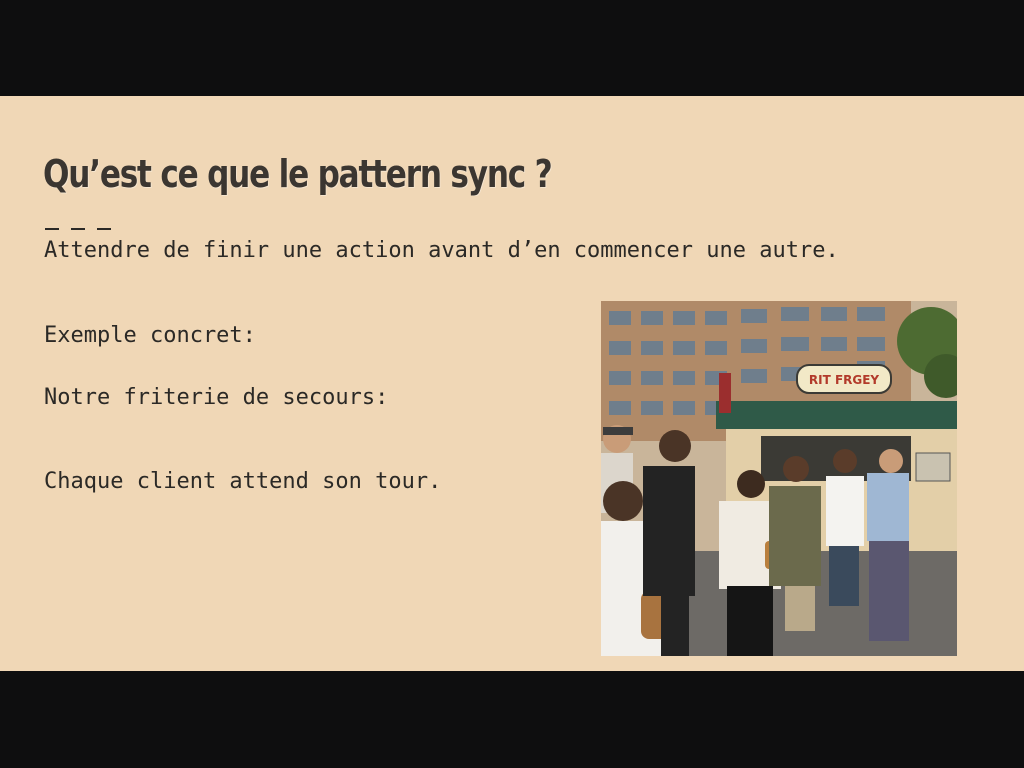  What do you see at coordinates (725, 393) in the screenshot?
I see `red-side-sign` at bounding box center [725, 393].